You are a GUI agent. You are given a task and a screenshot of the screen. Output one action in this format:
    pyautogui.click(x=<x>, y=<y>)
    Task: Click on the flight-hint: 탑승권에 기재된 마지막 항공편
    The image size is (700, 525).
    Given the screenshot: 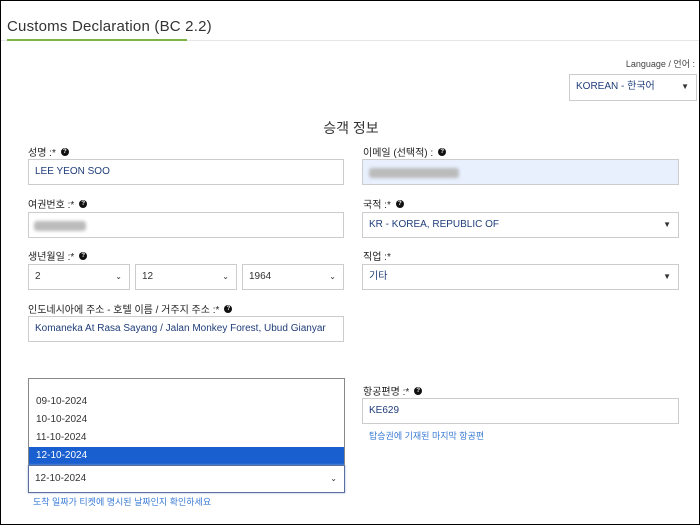 What is the action you would take?
    pyautogui.click(x=427, y=436)
    